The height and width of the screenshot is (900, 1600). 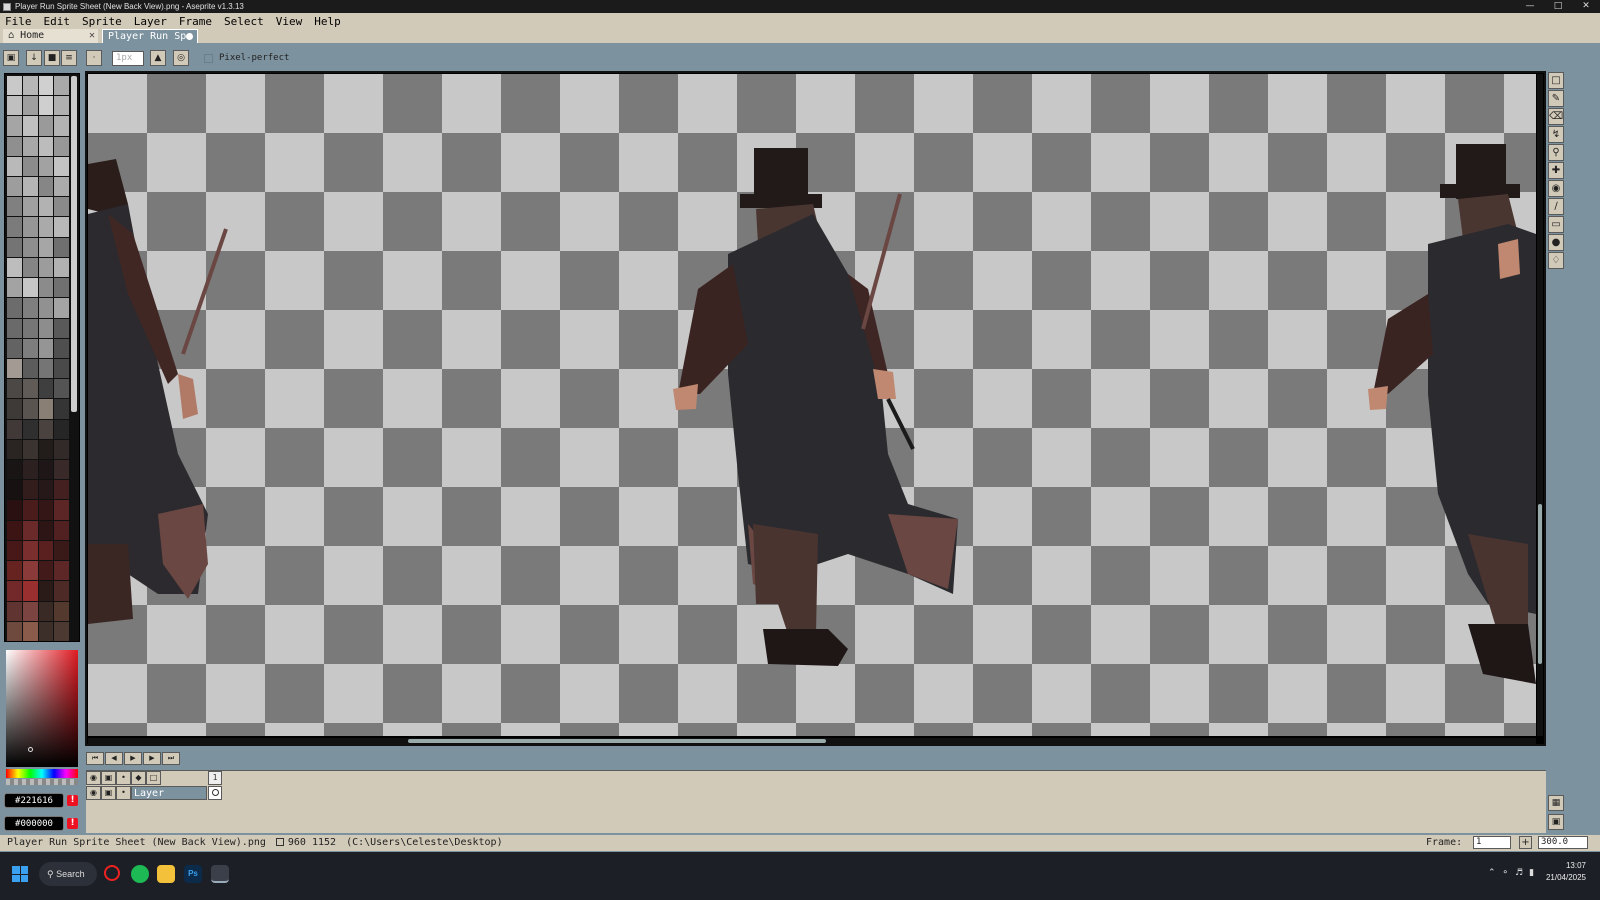 I want to click on background-color-button: #000000, so click(x=34, y=823).